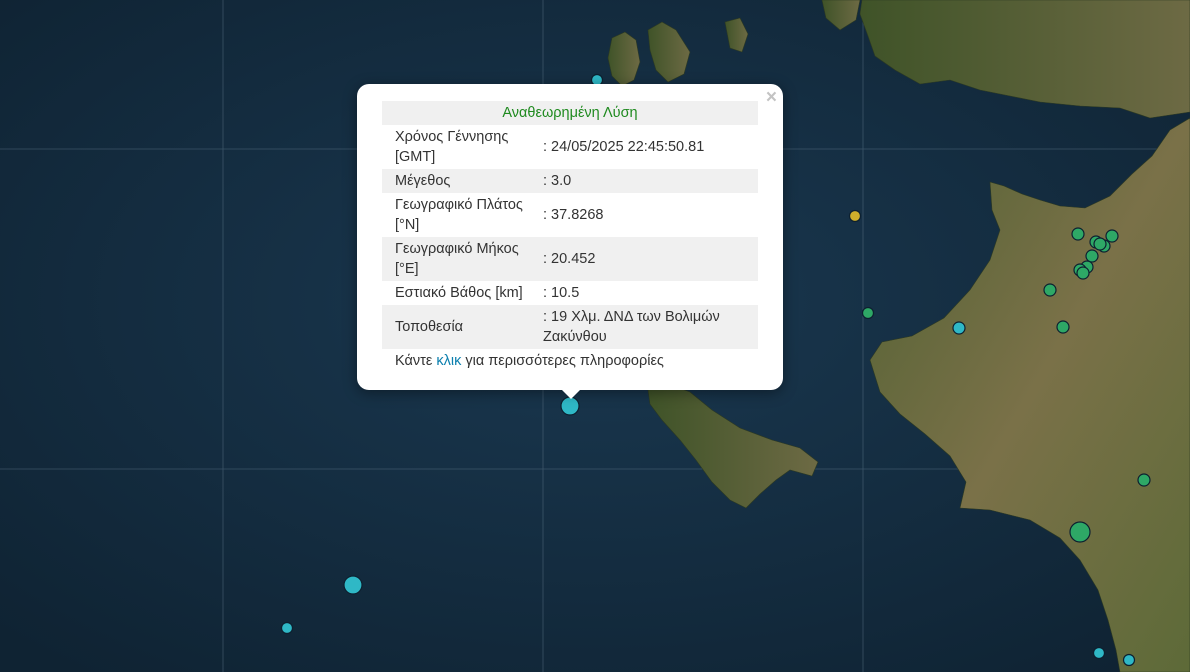 Image resolution: width=1190 pixels, height=672 pixels. What do you see at coordinates (459, 215) in the screenshot?
I see `latitude-label: Γεωγραφικό Πλάτος [°N]` at bounding box center [459, 215].